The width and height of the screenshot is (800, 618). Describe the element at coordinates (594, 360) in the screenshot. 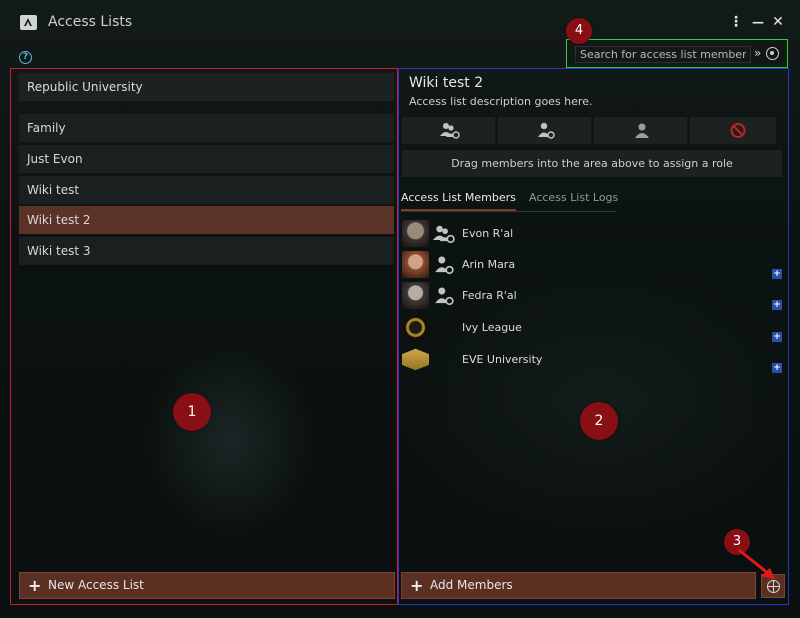

I see `member-row: EVE University +` at that location.